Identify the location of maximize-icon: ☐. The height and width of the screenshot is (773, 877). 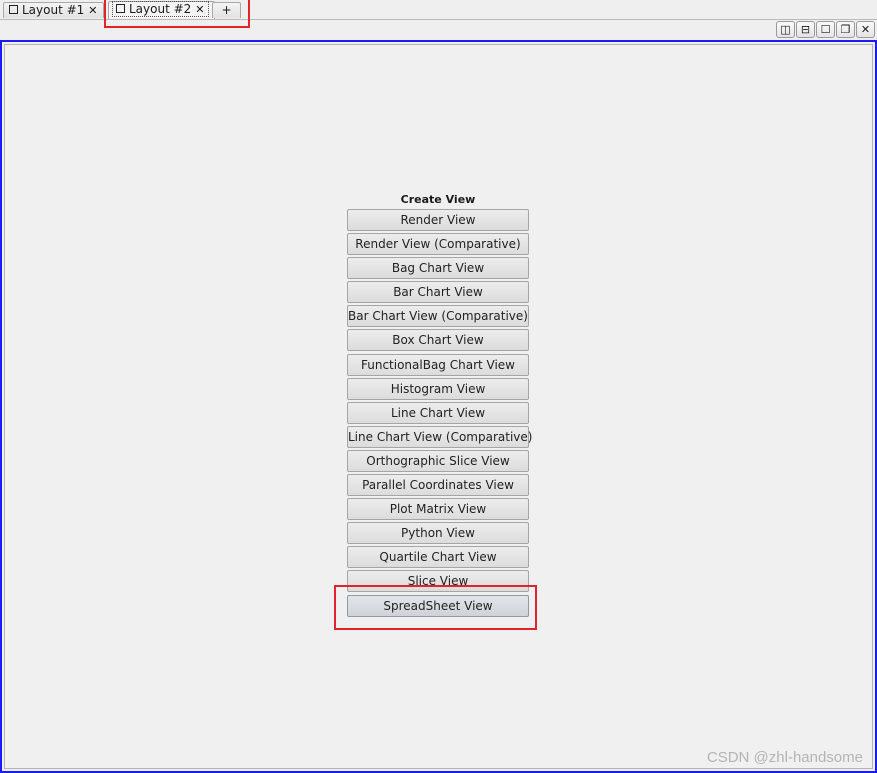
(825, 29).